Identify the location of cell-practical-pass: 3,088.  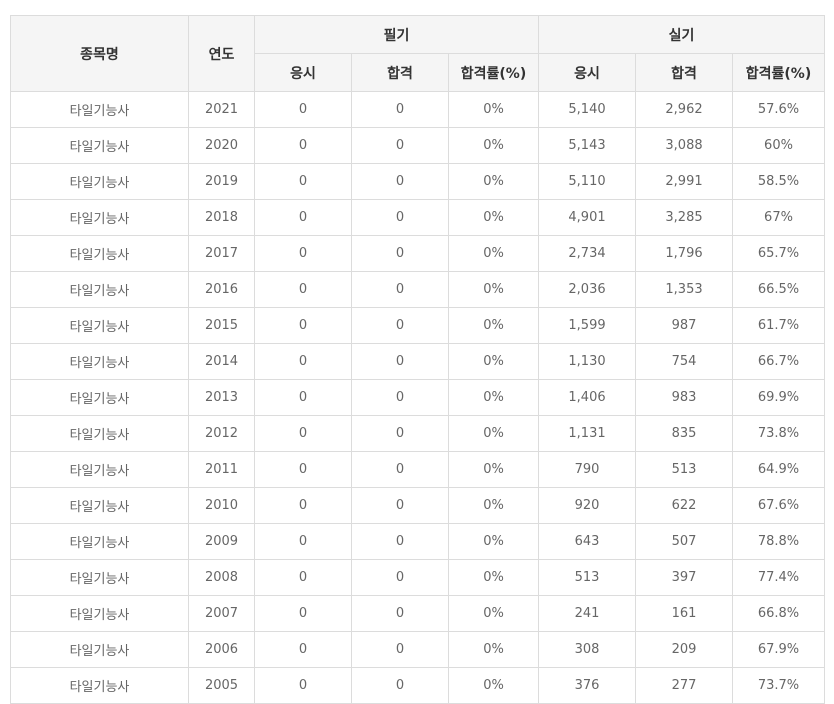
(684, 145).